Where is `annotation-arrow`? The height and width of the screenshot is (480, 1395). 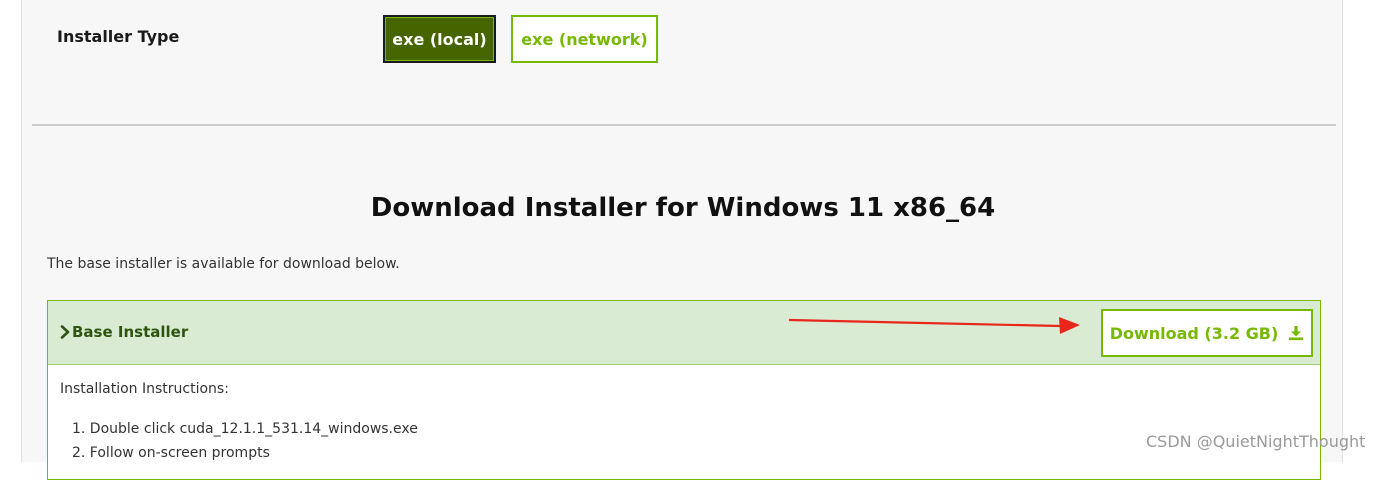 annotation-arrow is located at coordinates (934, 325).